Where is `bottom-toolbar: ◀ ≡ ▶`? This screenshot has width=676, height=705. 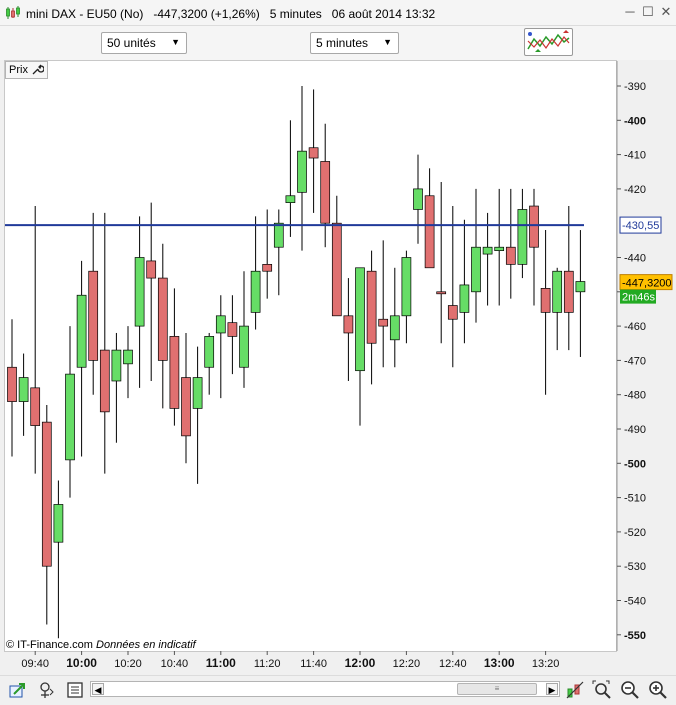 bottom-toolbar: ◀ ≡ ▶ is located at coordinates (338, 690).